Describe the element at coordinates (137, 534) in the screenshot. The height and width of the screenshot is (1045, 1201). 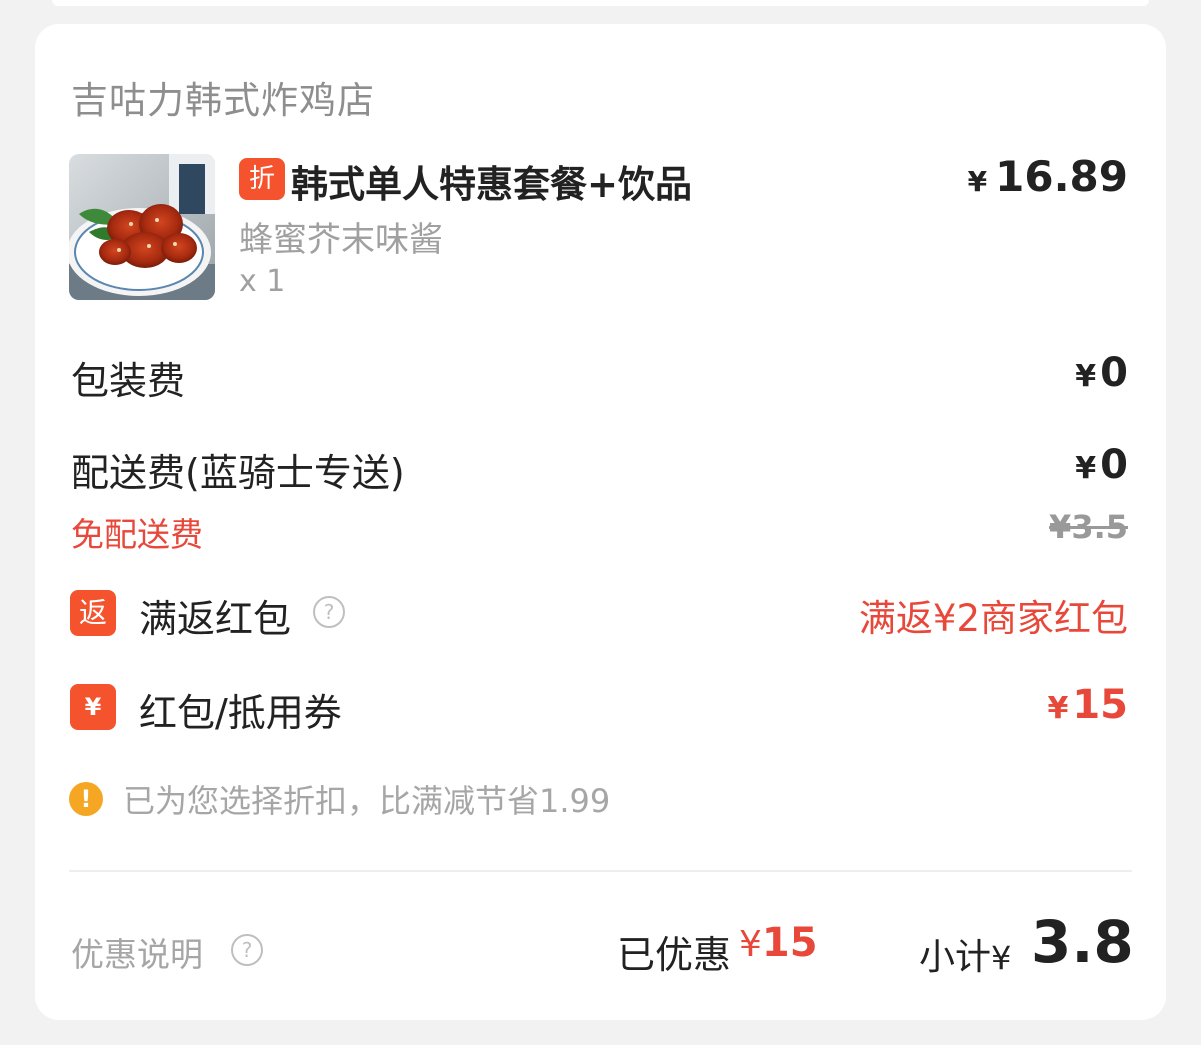
I see `free-delivery-text: 免配送费` at that location.